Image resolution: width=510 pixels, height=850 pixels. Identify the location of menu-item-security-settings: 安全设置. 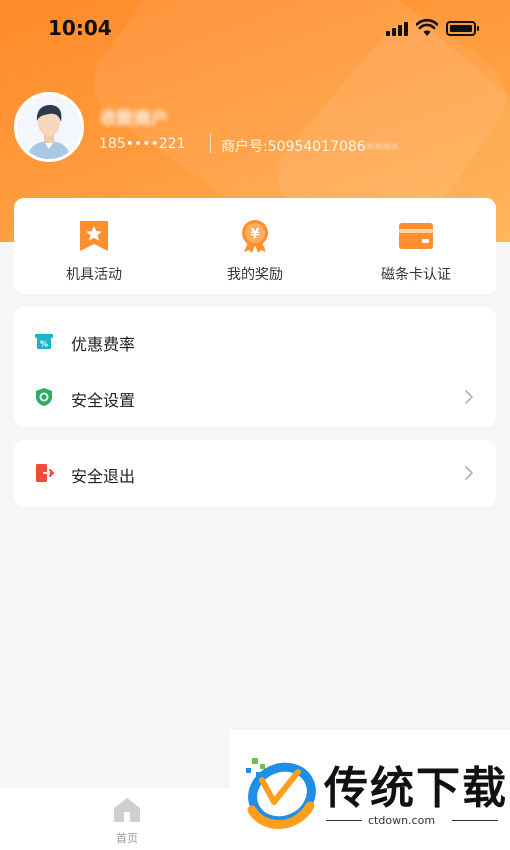
(255, 397).